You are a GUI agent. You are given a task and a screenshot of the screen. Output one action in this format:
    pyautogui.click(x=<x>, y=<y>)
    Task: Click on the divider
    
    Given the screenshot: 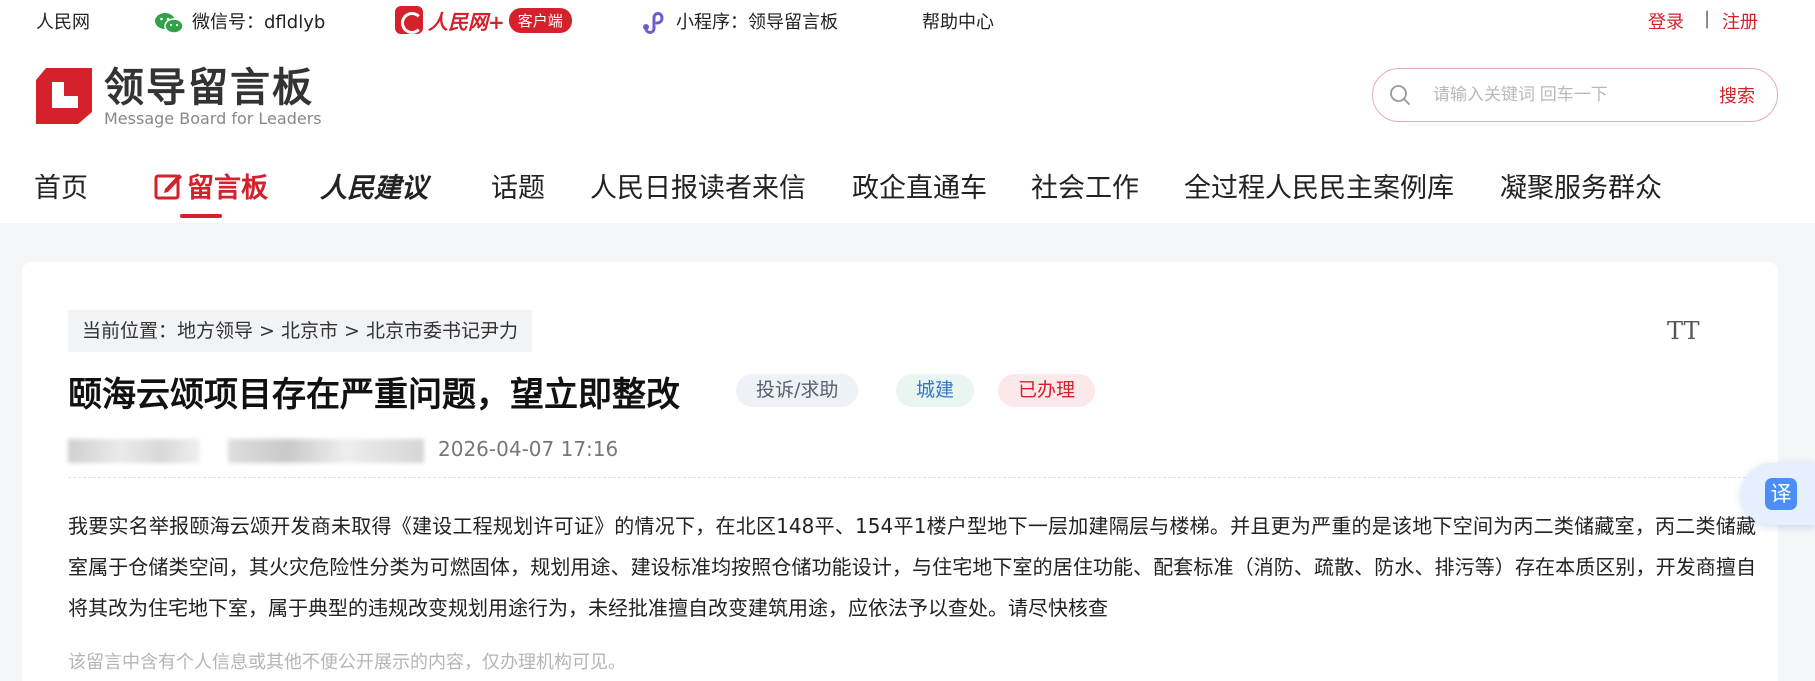 What is the action you would take?
    pyautogui.click(x=912, y=477)
    